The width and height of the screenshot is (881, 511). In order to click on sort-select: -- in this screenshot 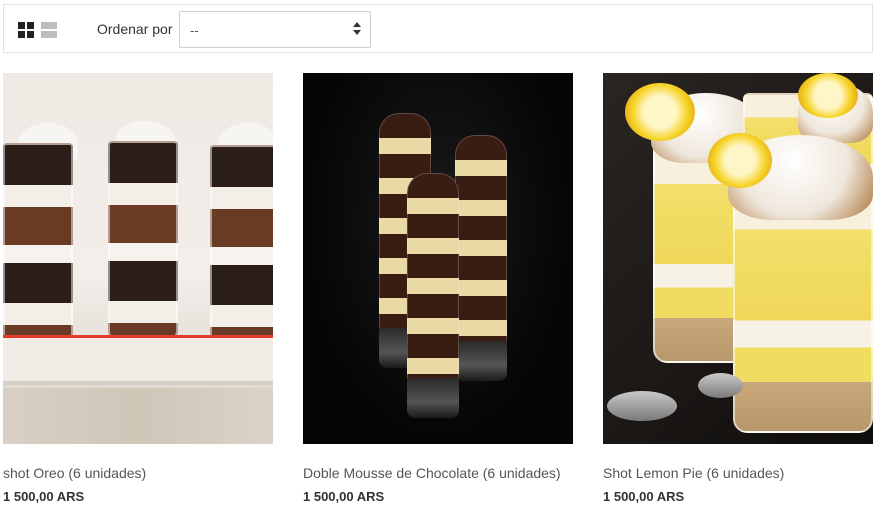, I will do `click(275, 29)`.